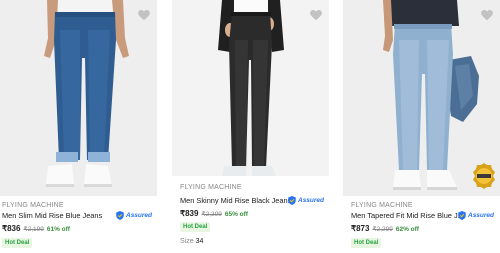 The height and width of the screenshot is (253, 500). I want to click on product-title: Men Slim Mid Rise Blue Jeans, so click(52, 215).